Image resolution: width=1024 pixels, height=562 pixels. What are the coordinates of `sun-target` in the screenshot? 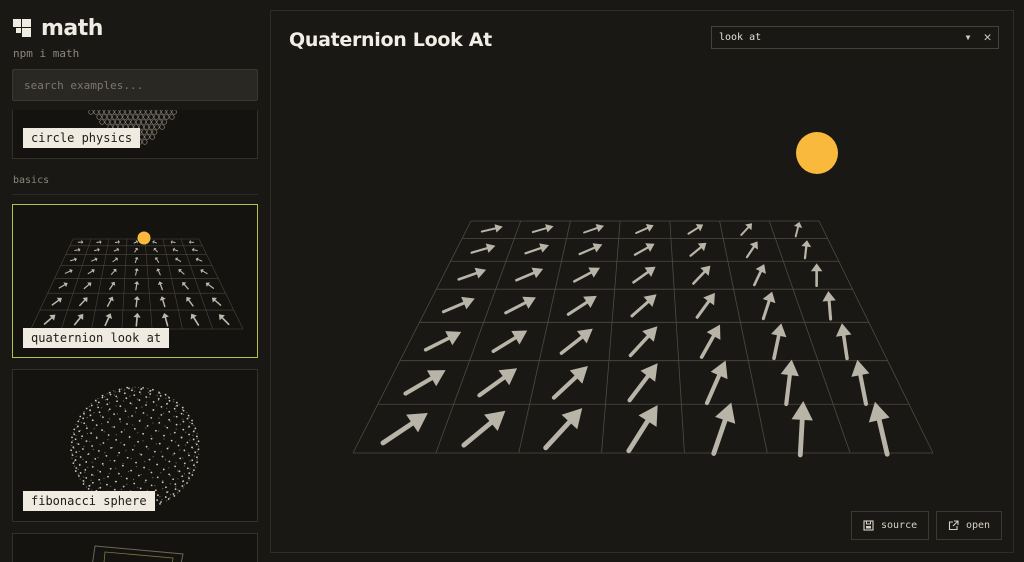 It's located at (817, 153).